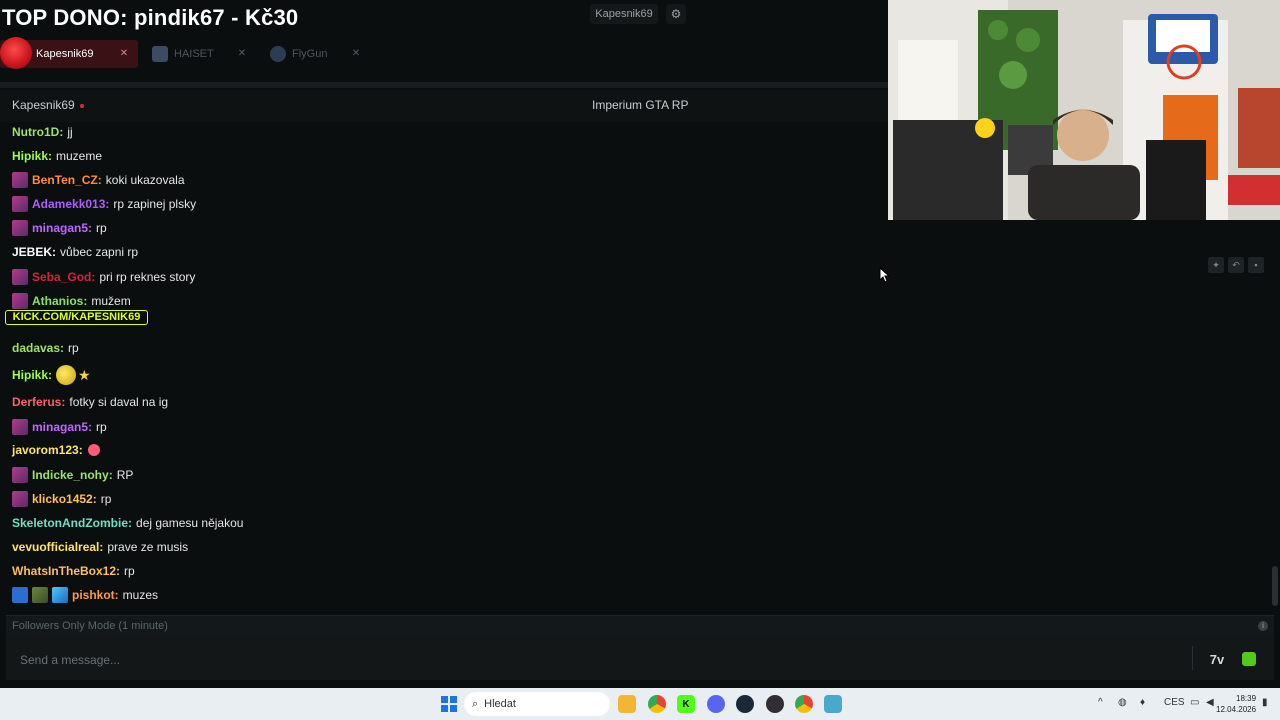 Image resolution: width=1280 pixels, height=720 pixels. What do you see at coordinates (38, 402) in the screenshot?
I see `chat-username: Derferus:` at bounding box center [38, 402].